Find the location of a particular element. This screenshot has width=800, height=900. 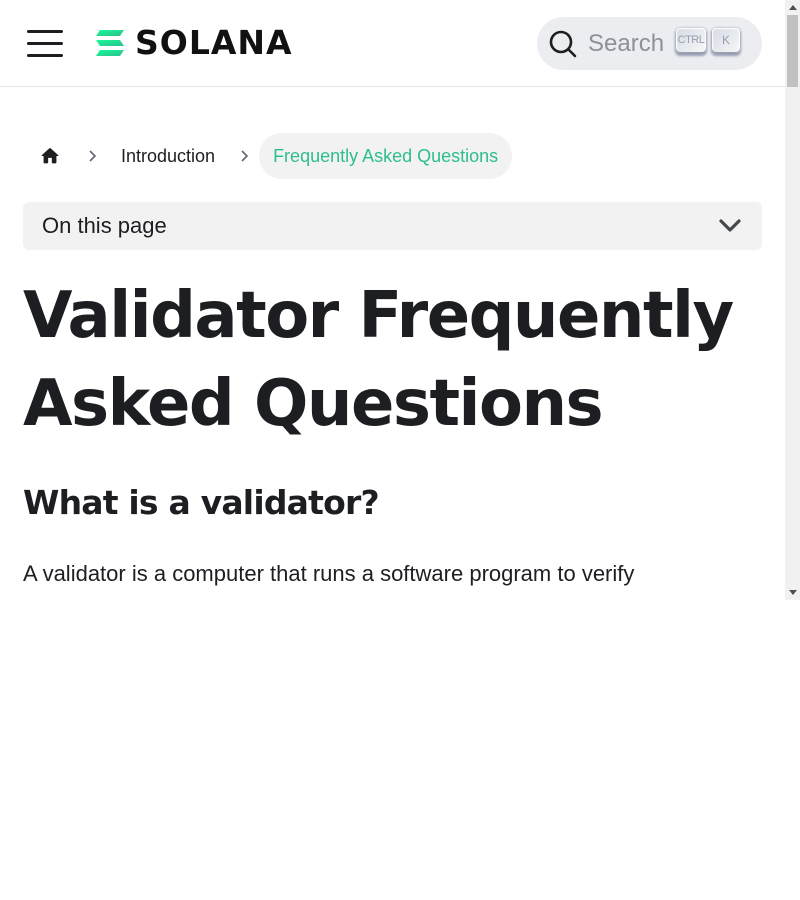

hamburger-icon is located at coordinates (45, 43).